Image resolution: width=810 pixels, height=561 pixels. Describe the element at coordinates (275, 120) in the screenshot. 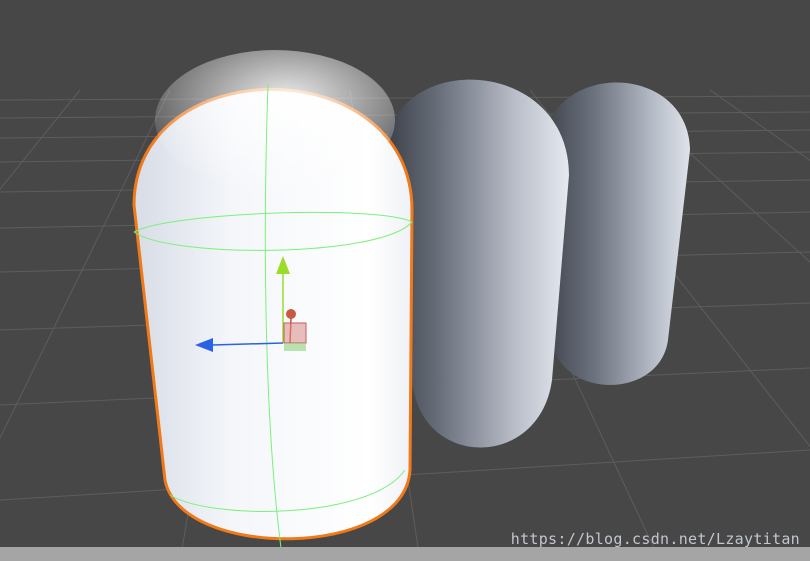

I see `capsule-highlight` at that location.